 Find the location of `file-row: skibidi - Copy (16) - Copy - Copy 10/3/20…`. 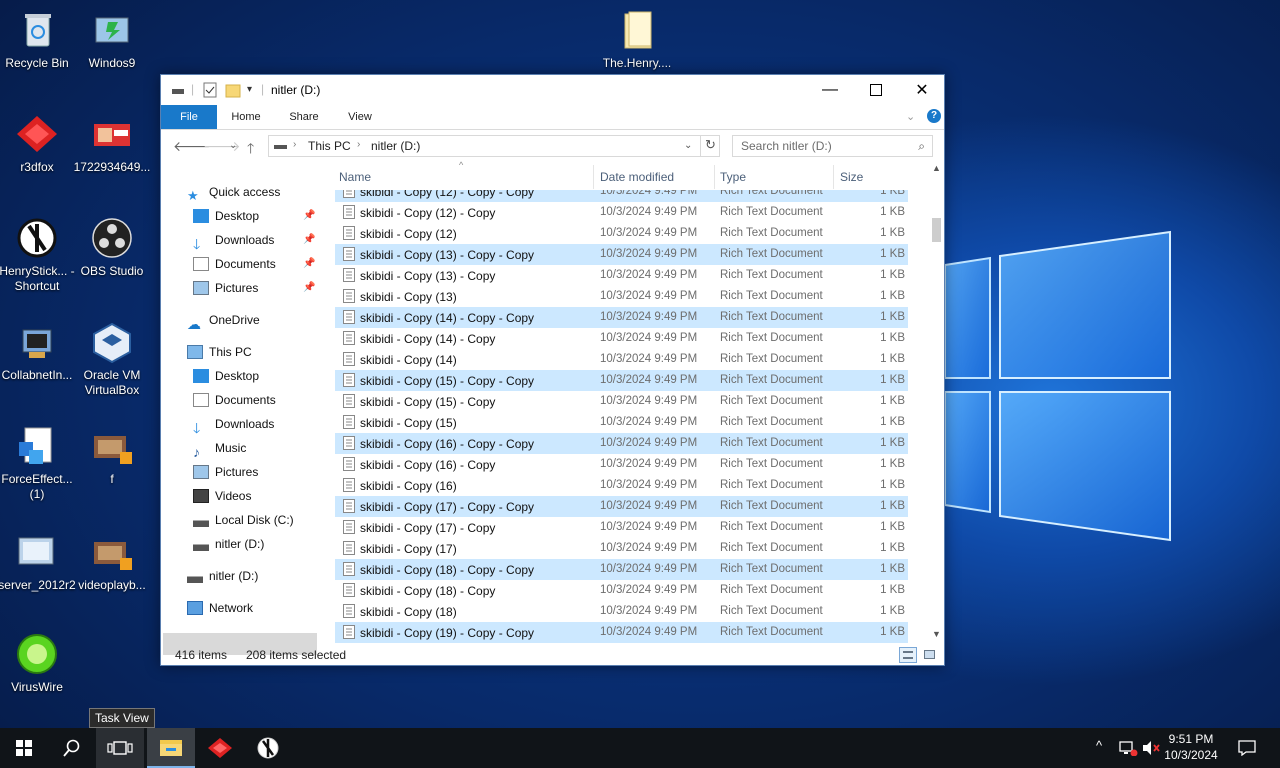

file-row: skibidi - Copy (16) - Copy - Copy 10/3/20… is located at coordinates (621, 443).